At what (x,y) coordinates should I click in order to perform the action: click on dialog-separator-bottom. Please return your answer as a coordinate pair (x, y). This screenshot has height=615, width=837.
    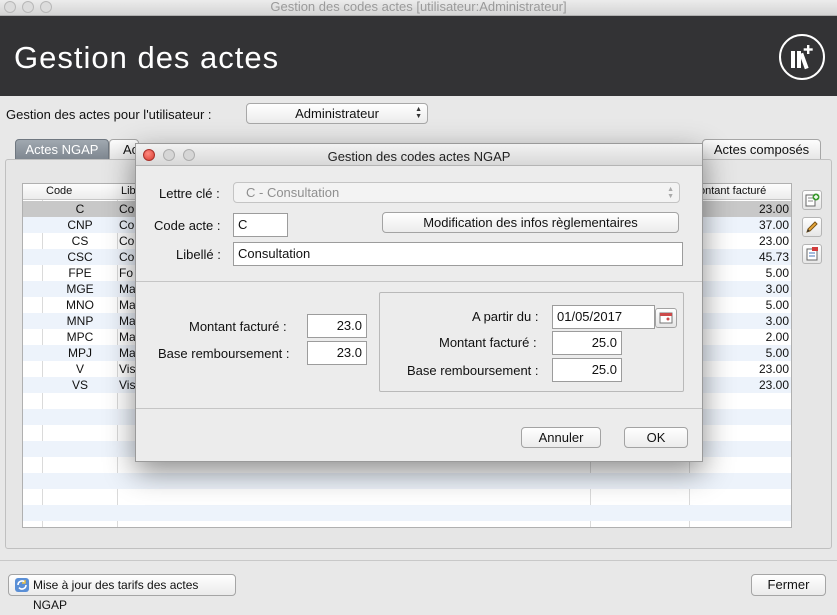
    Looking at the image, I should click on (419, 408).